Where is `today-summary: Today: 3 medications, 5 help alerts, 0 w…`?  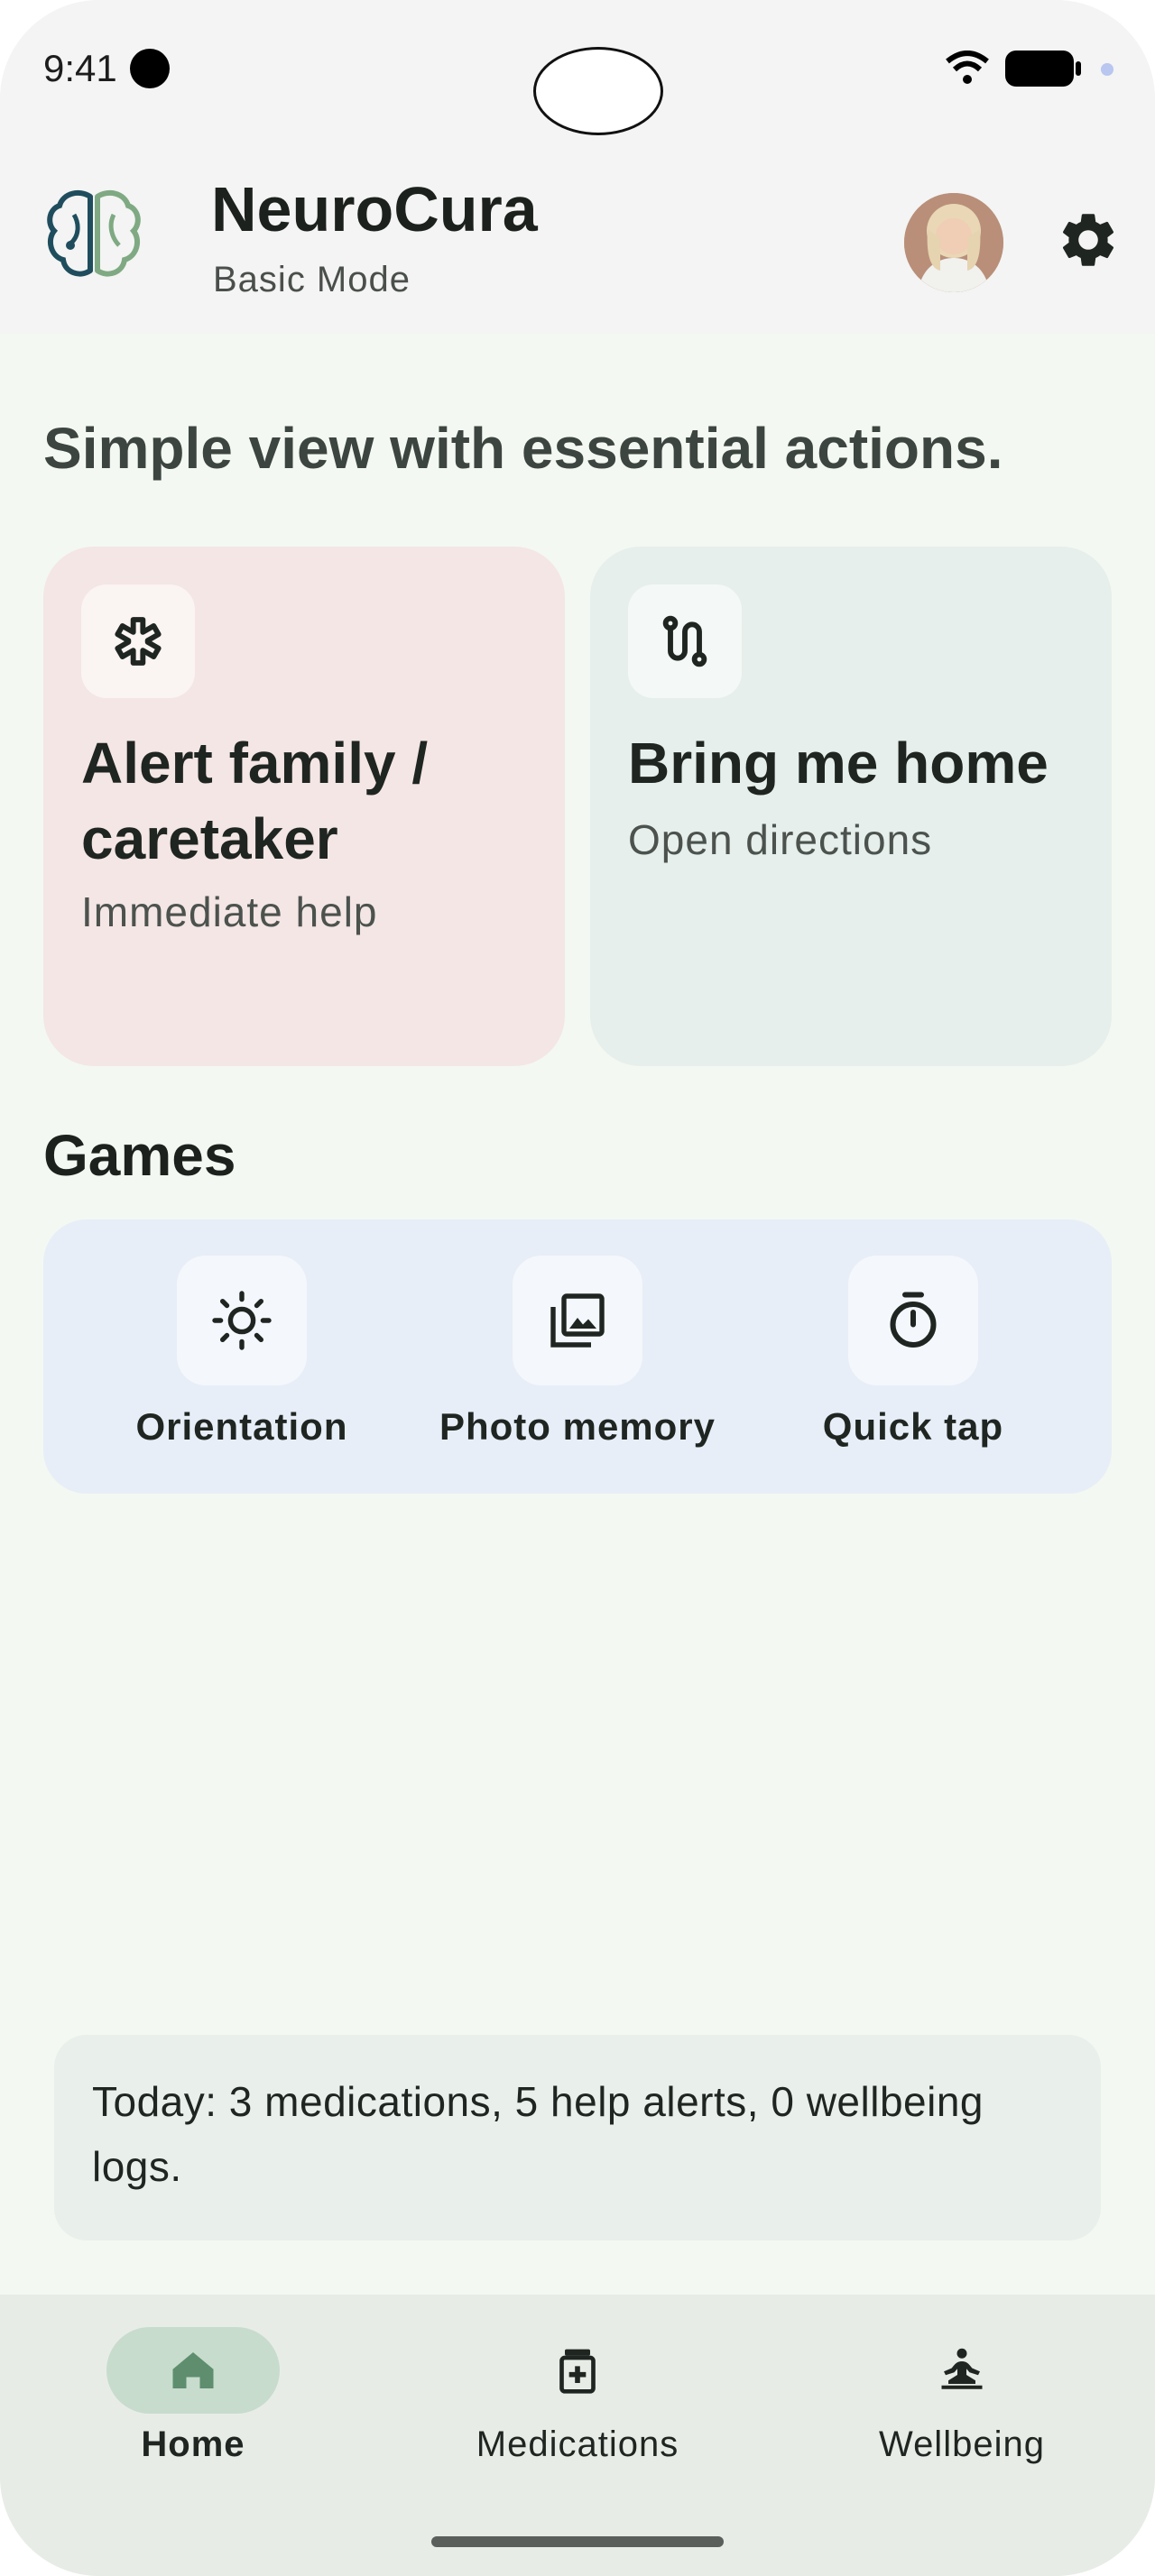
today-summary: Today: 3 medications, 5 help alerts, 0 w… is located at coordinates (577, 2137).